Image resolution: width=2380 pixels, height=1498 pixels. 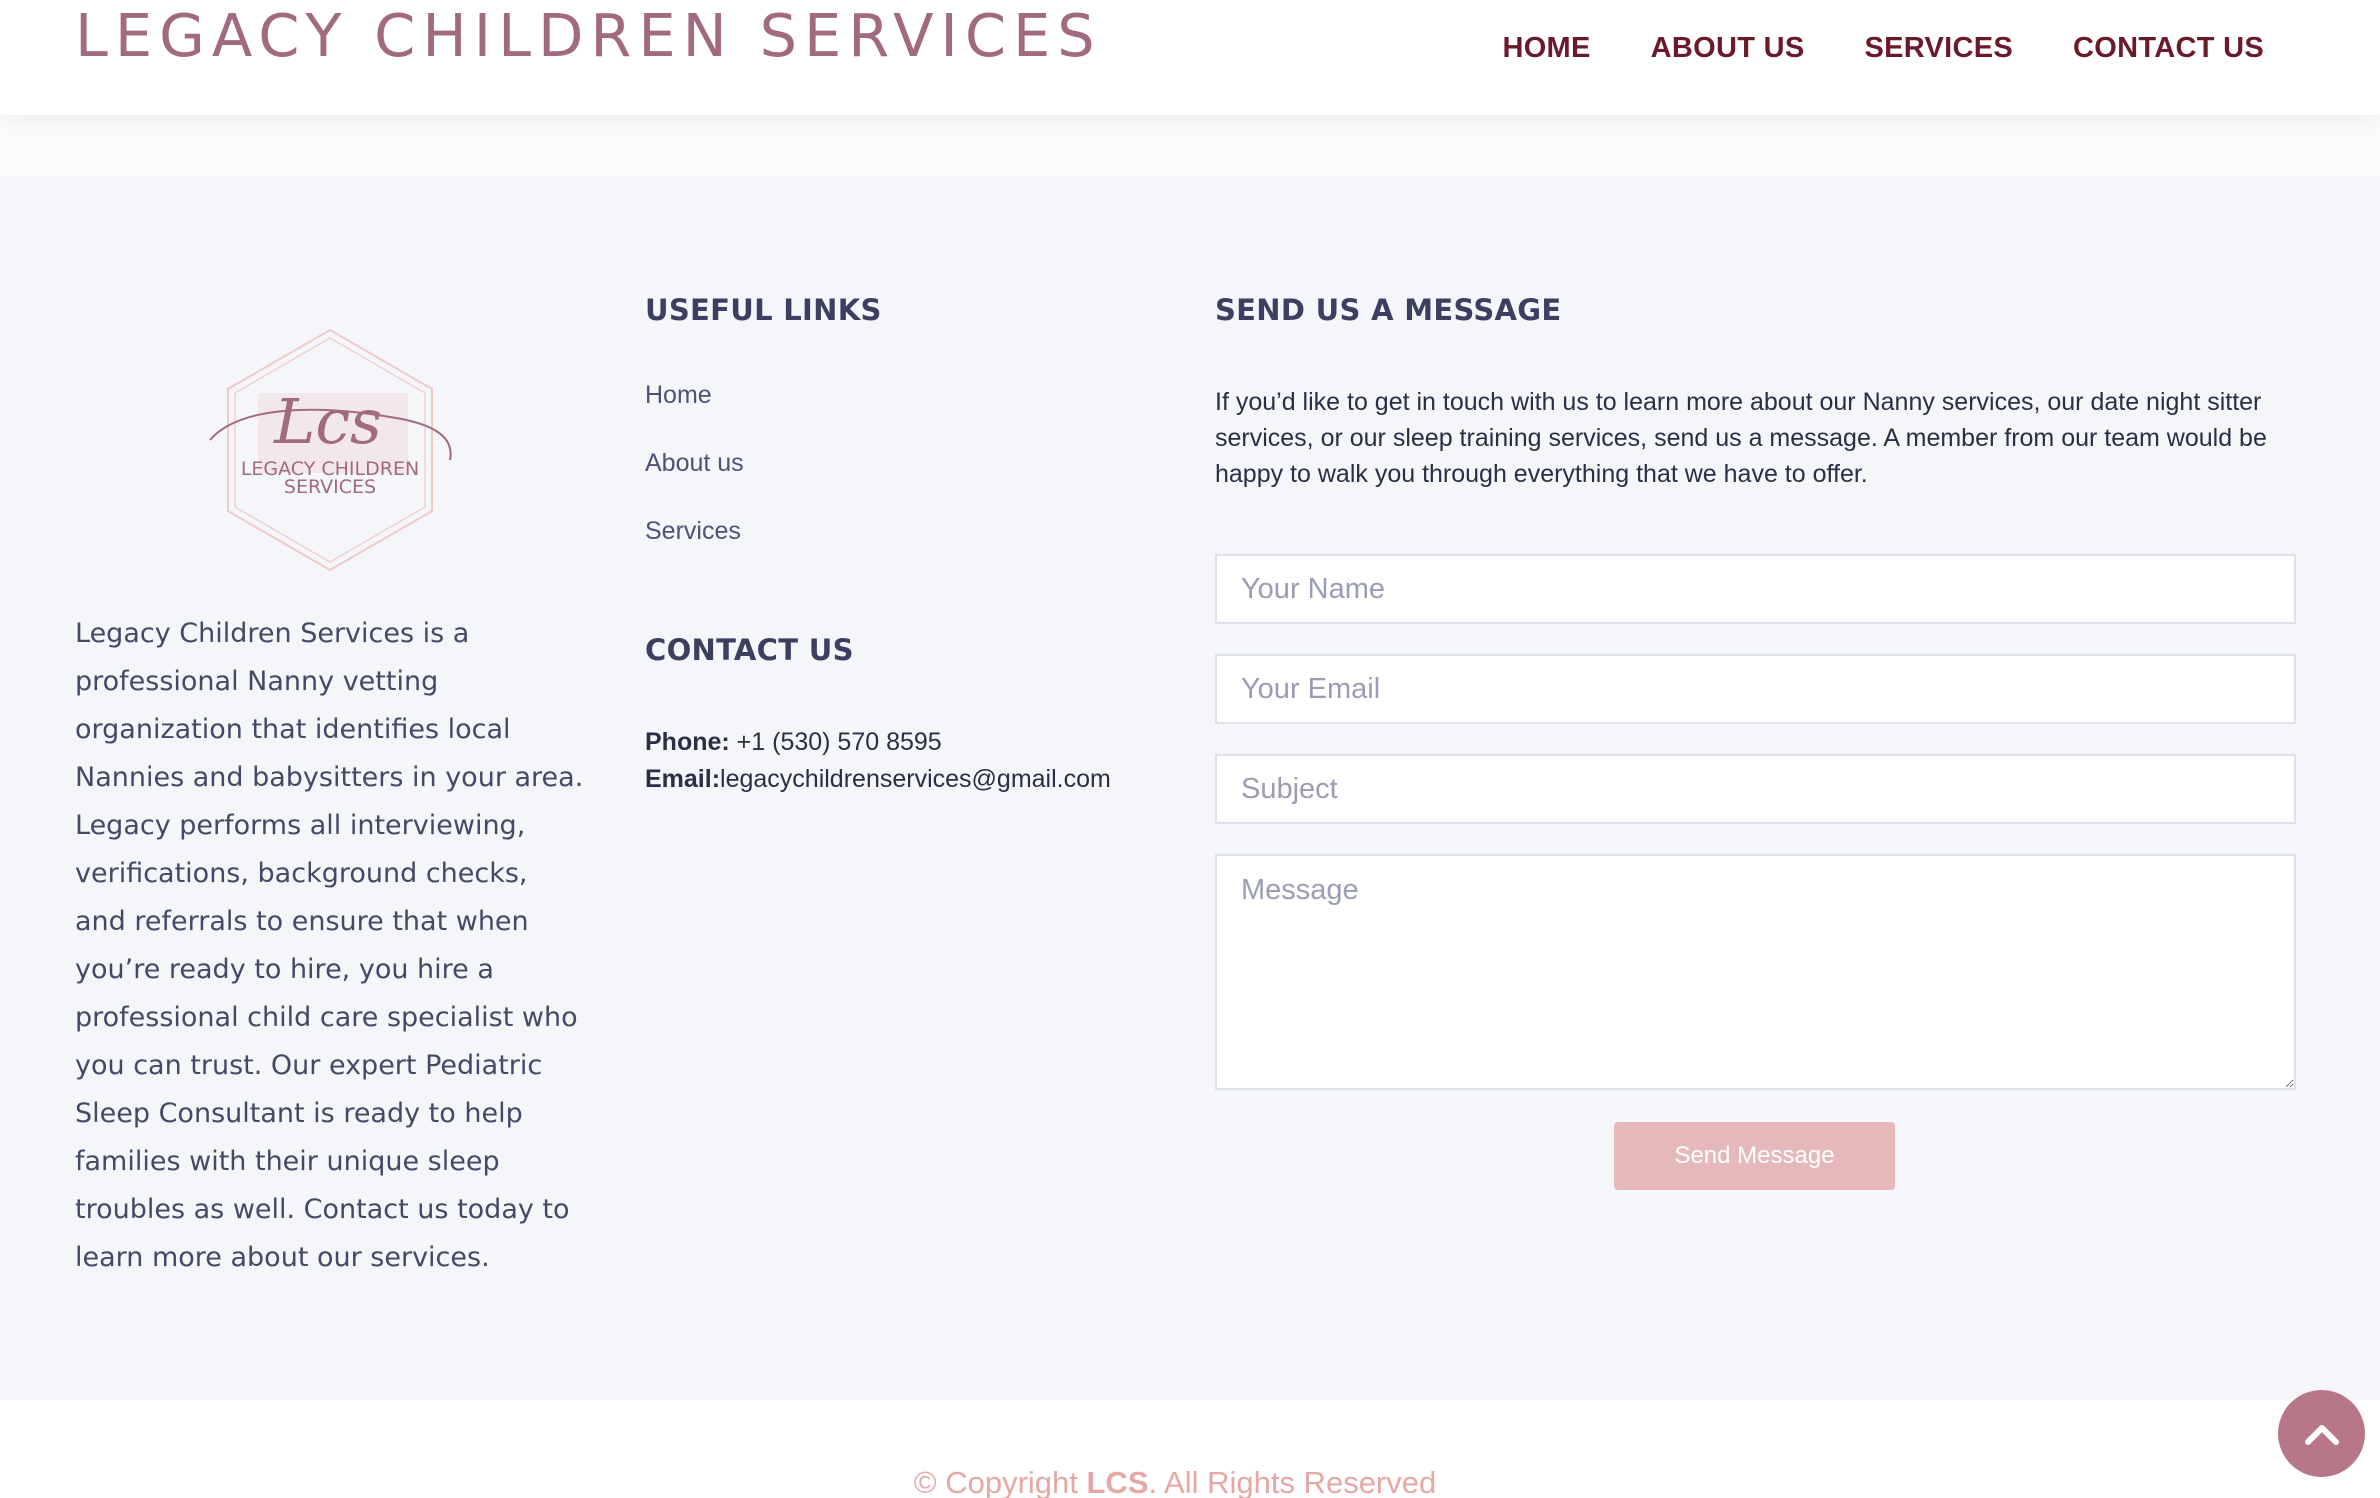 I want to click on copyright-bar: © Copyright LCS. All Rights Reserved, so click(x=1190, y=1449).